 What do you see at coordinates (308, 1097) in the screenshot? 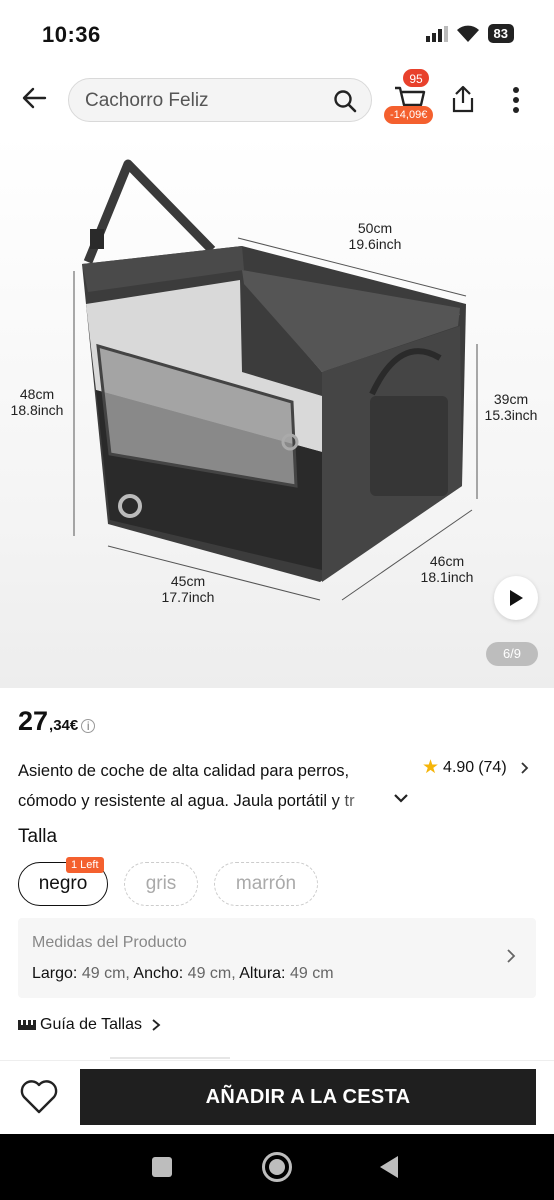
I see `add-to-cart-button: AÑADIR A LA CESTA` at bounding box center [308, 1097].